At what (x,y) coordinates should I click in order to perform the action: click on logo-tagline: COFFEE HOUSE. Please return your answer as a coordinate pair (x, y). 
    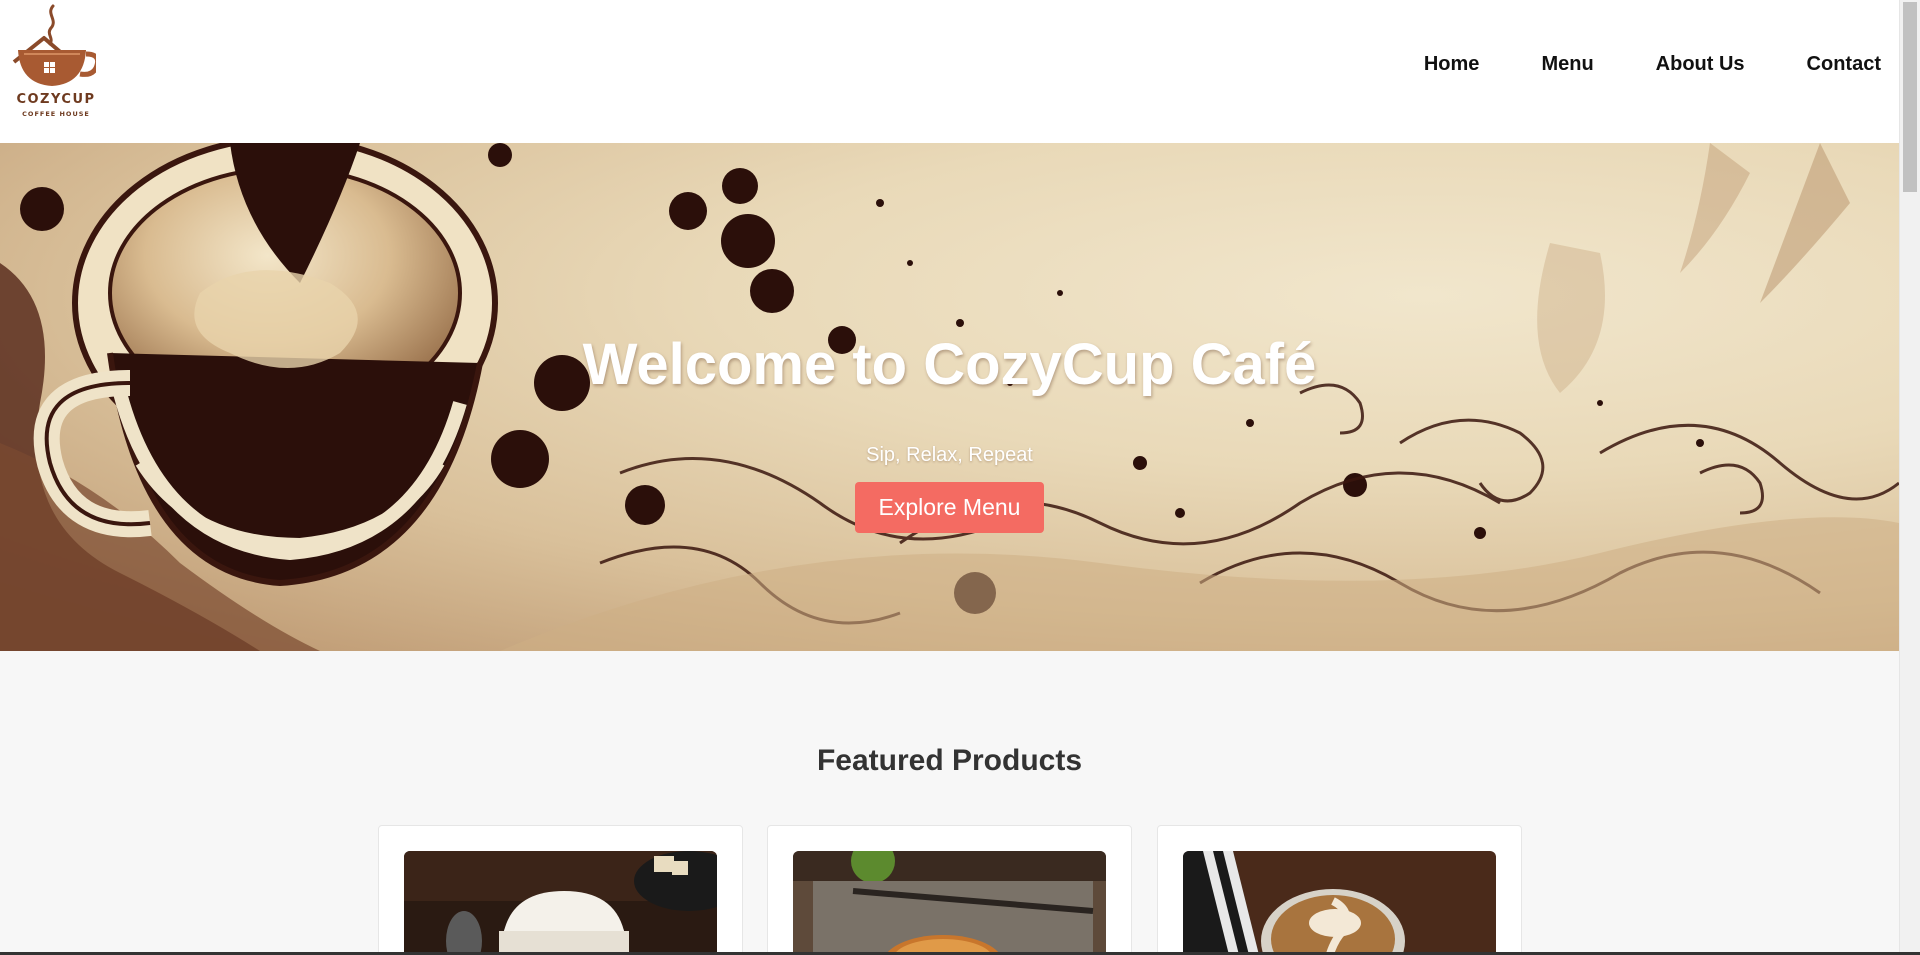
    Looking at the image, I should click on (56, 114).